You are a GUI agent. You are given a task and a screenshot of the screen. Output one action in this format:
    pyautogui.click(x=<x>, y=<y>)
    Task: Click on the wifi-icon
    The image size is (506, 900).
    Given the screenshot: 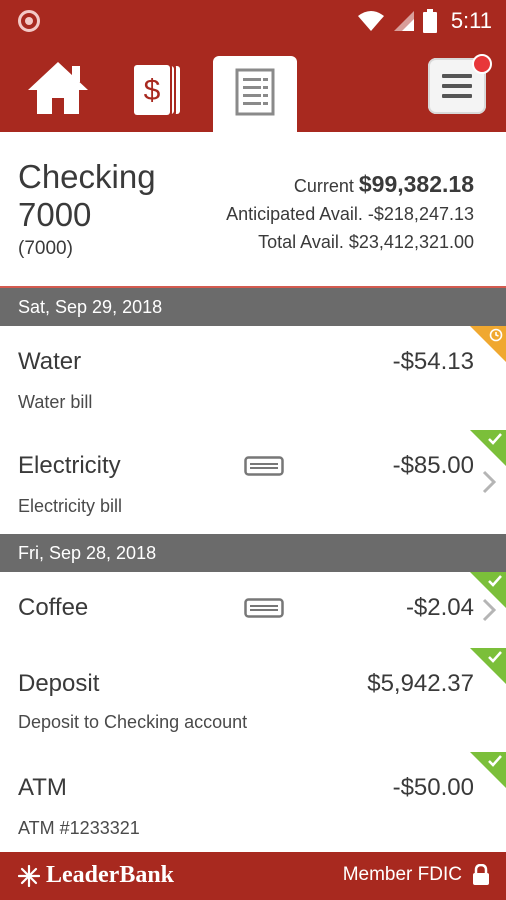 What is the action you would take?
    pyautogui.click(x=370, y=21)
    